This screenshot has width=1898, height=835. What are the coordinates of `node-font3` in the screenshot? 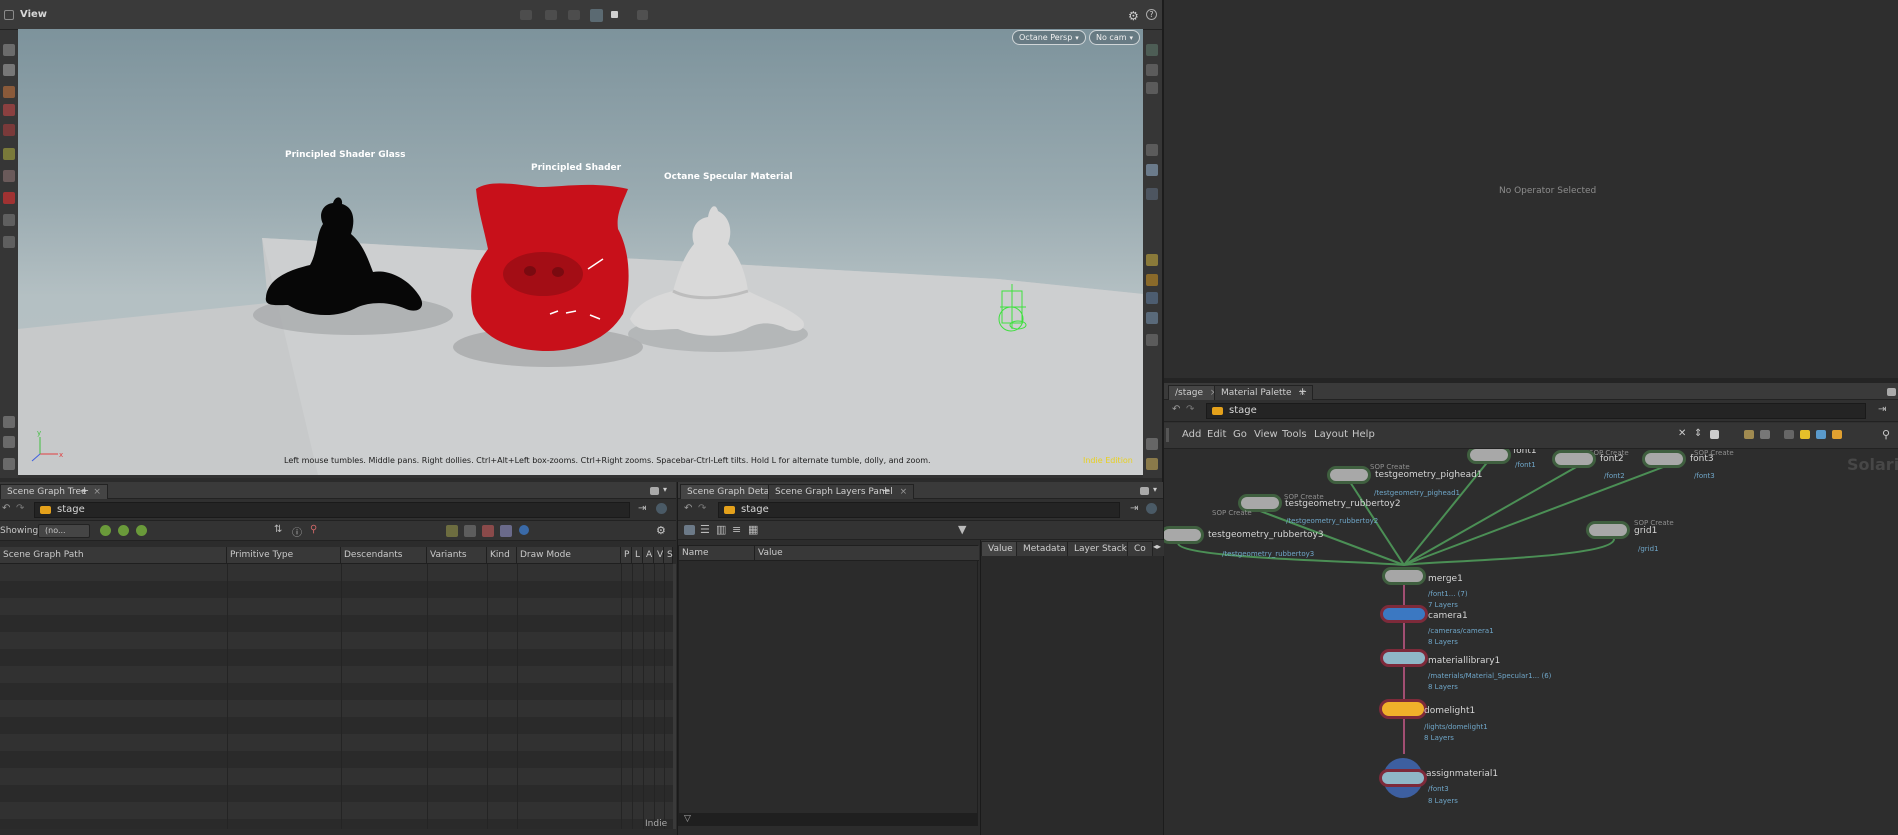 It's located at (1664, 459).